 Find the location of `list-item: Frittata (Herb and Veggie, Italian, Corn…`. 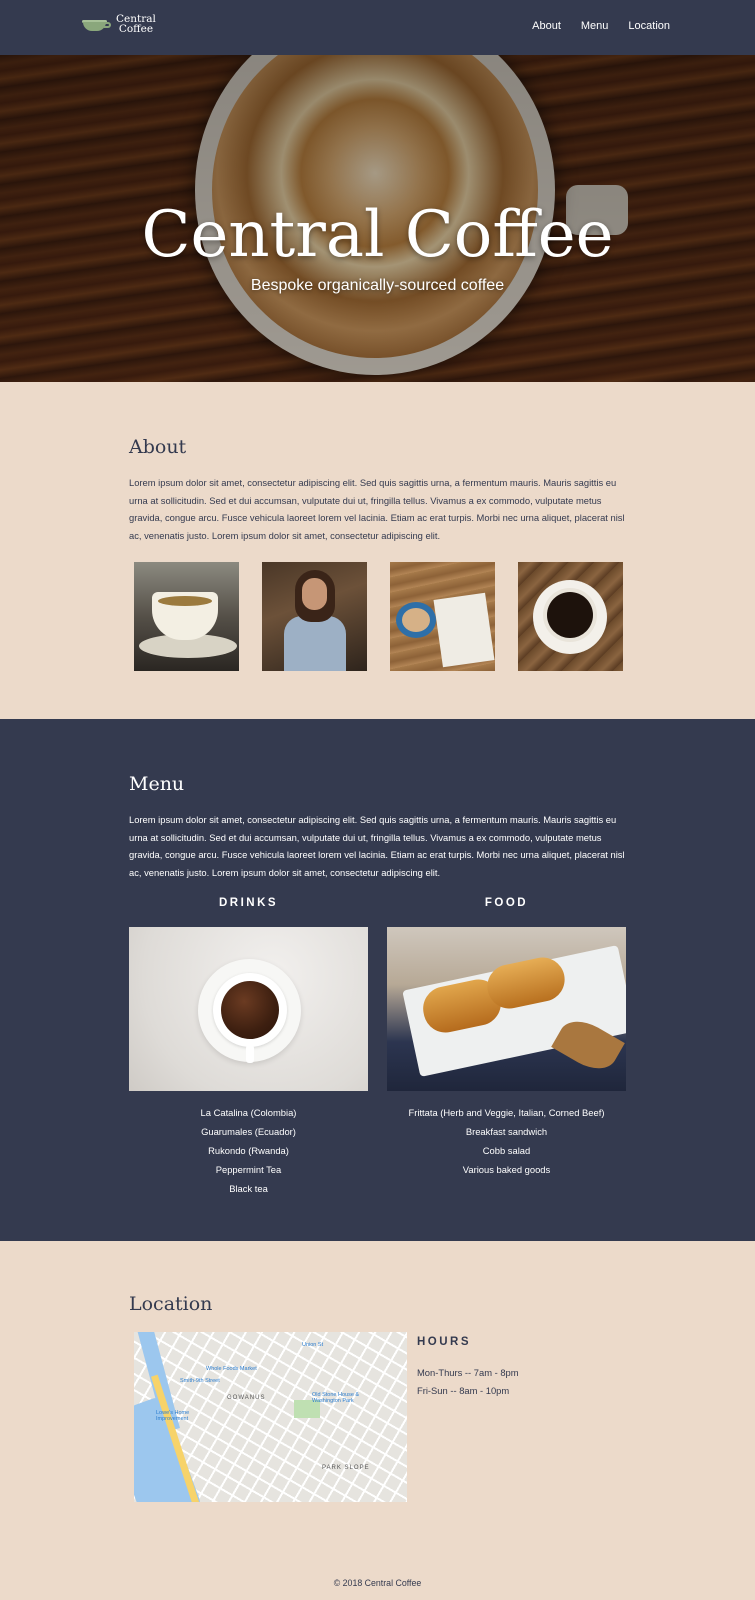

list-item: Frittata (Herb and Veggie, Italian, Corn… is located at coordinates (506, 1112).